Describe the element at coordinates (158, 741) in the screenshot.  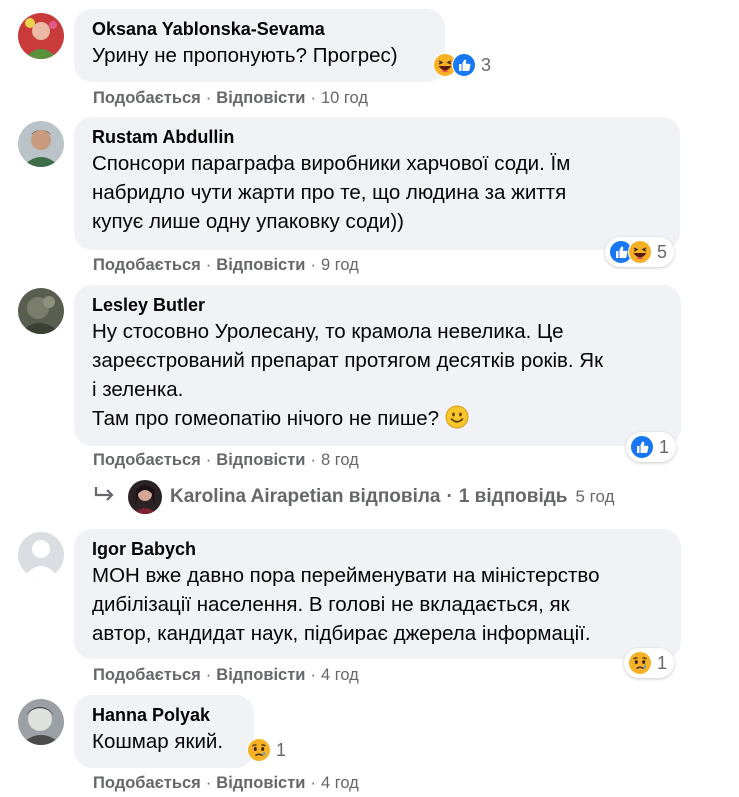
I see `comment-text: Кошмар який.` at that location.